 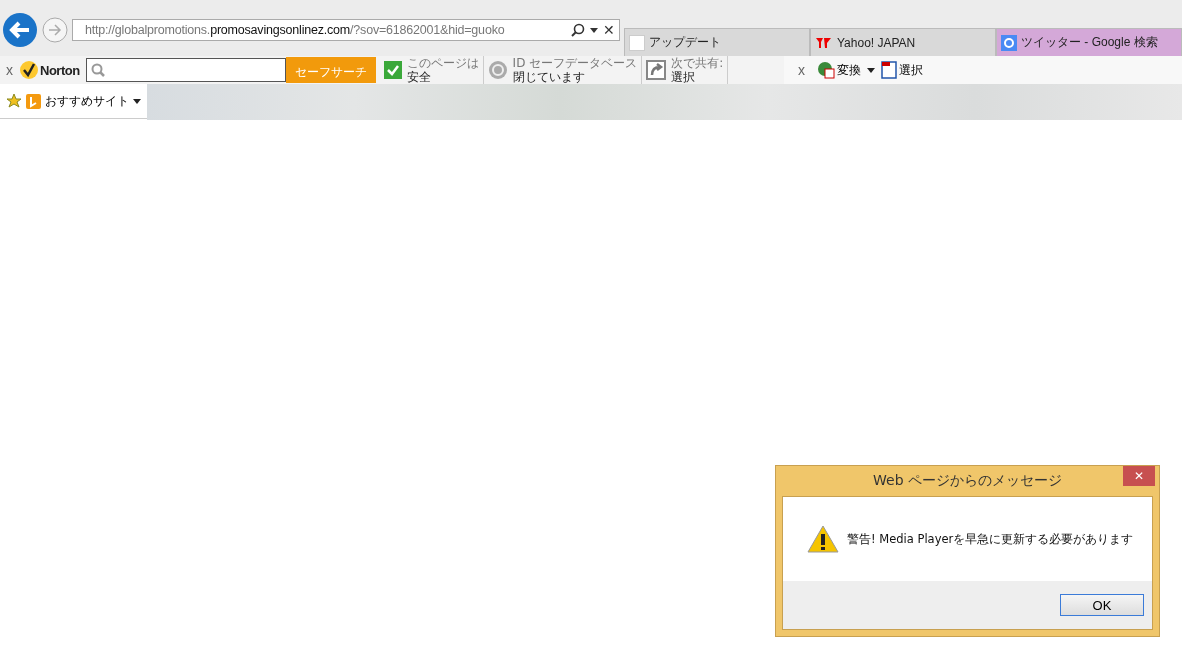 I want to click on globe-document-icon, so click(x=826, y=70).